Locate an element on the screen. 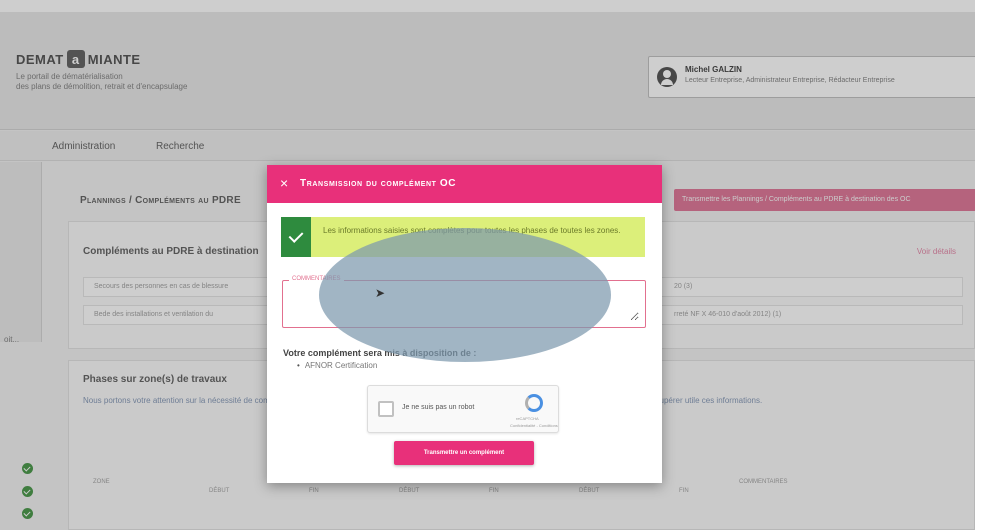  mouse-cursor-icon: ➤ is located at coordinates (380, 293).